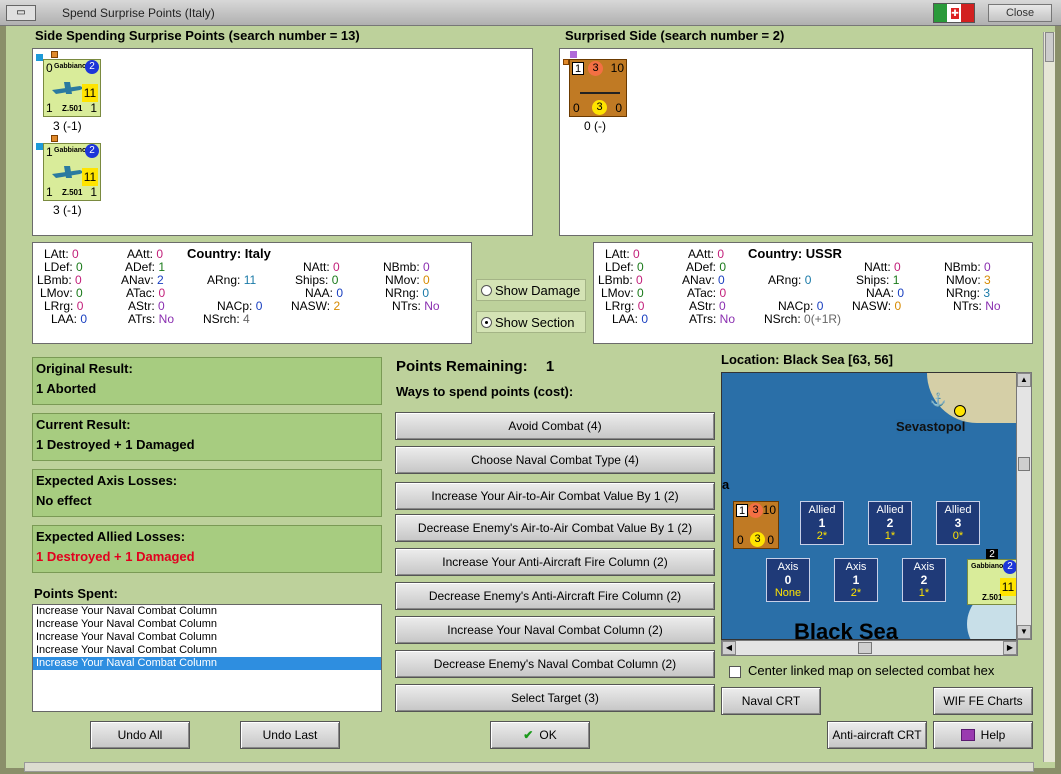 This screenshot has height=774, width=1061. I want to click on allied-combat-box-1: Allied 1 2*, so click(822, 523).